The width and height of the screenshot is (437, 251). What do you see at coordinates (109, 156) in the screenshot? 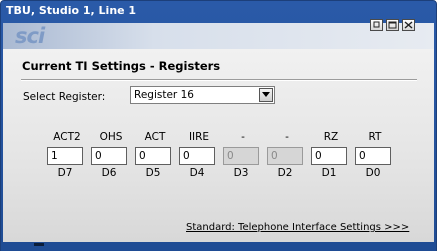
I see `register-bit-field-d6: 0` at bounding box center [109, 156].